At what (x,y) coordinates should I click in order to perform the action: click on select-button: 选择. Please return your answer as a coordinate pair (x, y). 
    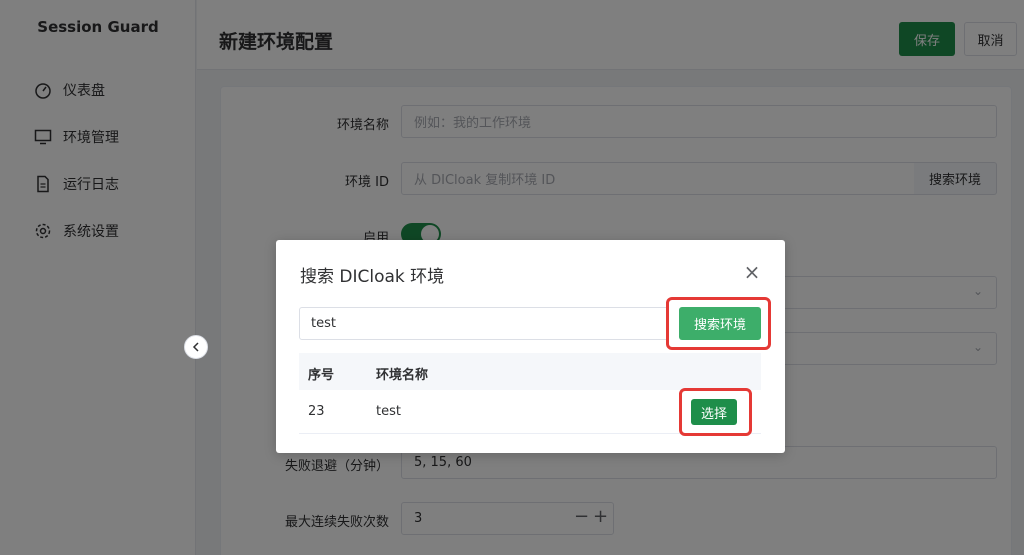
    Looking at the image, I should click on (714, 412).